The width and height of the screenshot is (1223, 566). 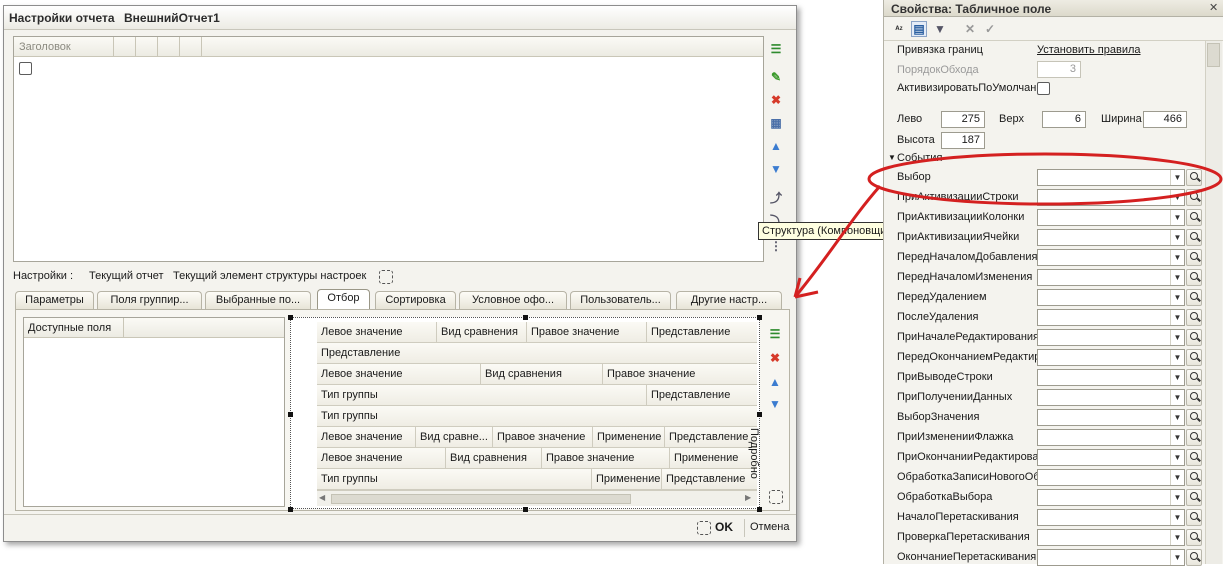 I want to click on add-group-icon: ☰, so click(x=776, y=49).